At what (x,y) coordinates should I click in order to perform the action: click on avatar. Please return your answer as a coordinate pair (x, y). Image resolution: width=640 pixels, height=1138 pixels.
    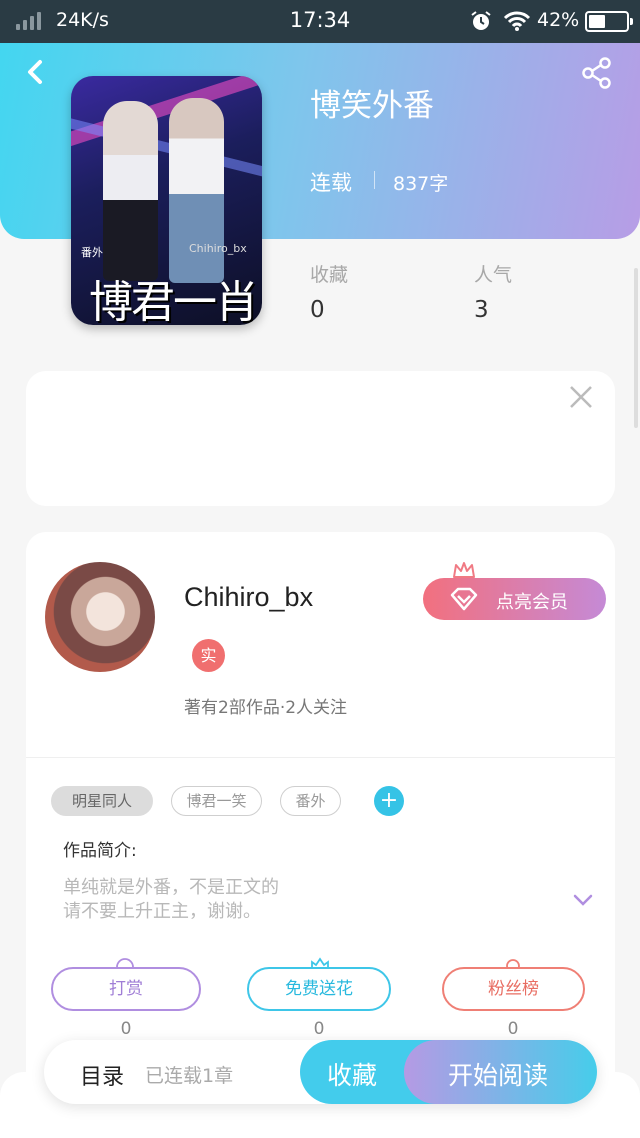
    Looking at the image, I should click on (100, 617).